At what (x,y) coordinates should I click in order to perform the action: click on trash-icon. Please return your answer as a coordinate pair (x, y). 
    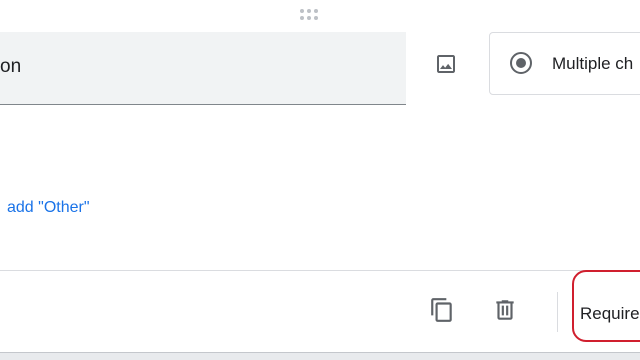
    Looking at the image, I should click on (505, 310).